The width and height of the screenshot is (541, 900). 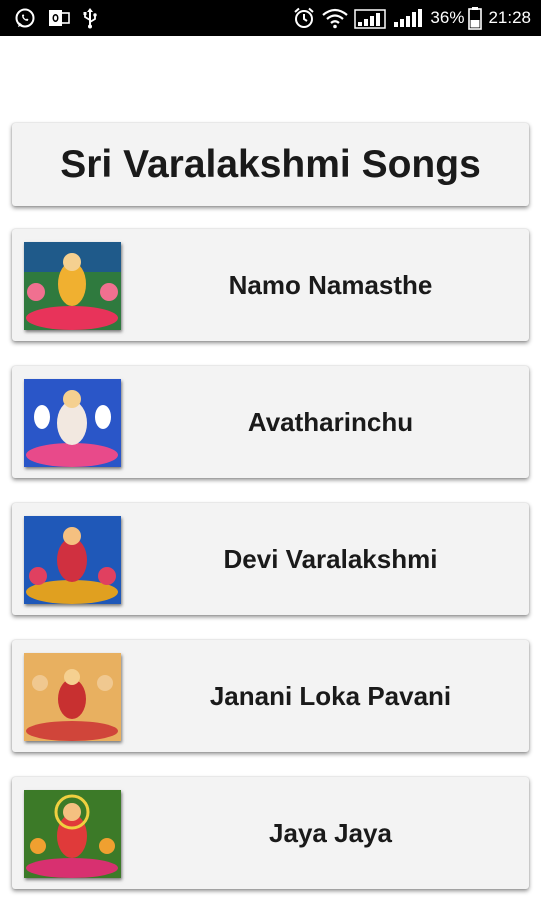 I want to click on song-item-avatharinchu: Avatharinchu, so click(x=270, y=422).